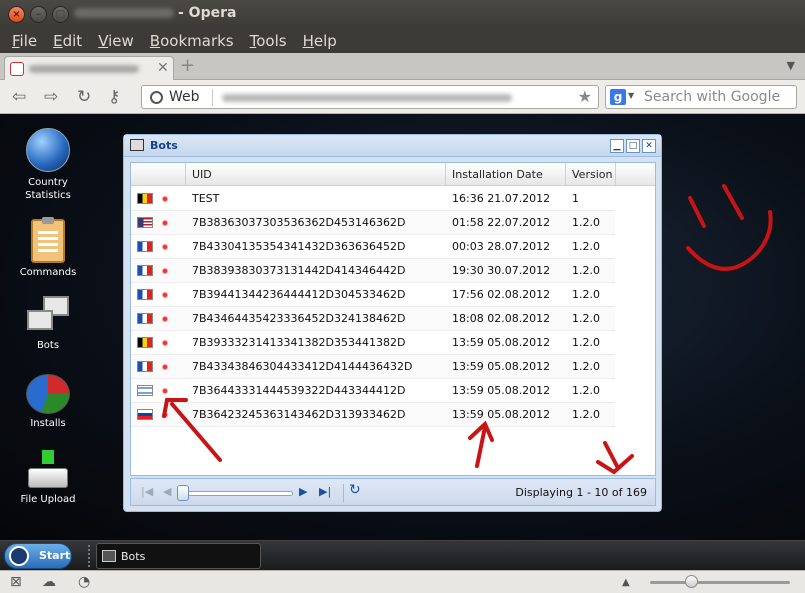  I want to click on desktop-icon-bots: Bots, so click(48, 323).